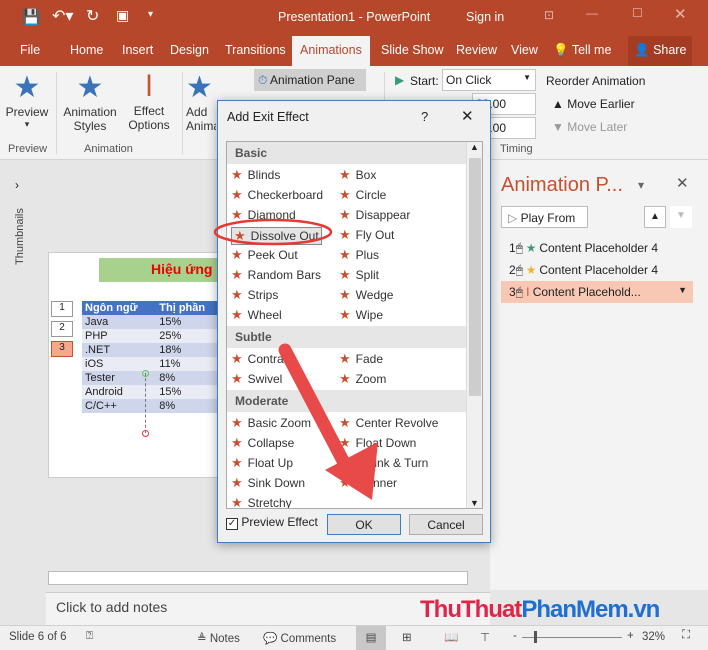  I want to click on effect-item: ★ Stretchy, so click(261, 501).